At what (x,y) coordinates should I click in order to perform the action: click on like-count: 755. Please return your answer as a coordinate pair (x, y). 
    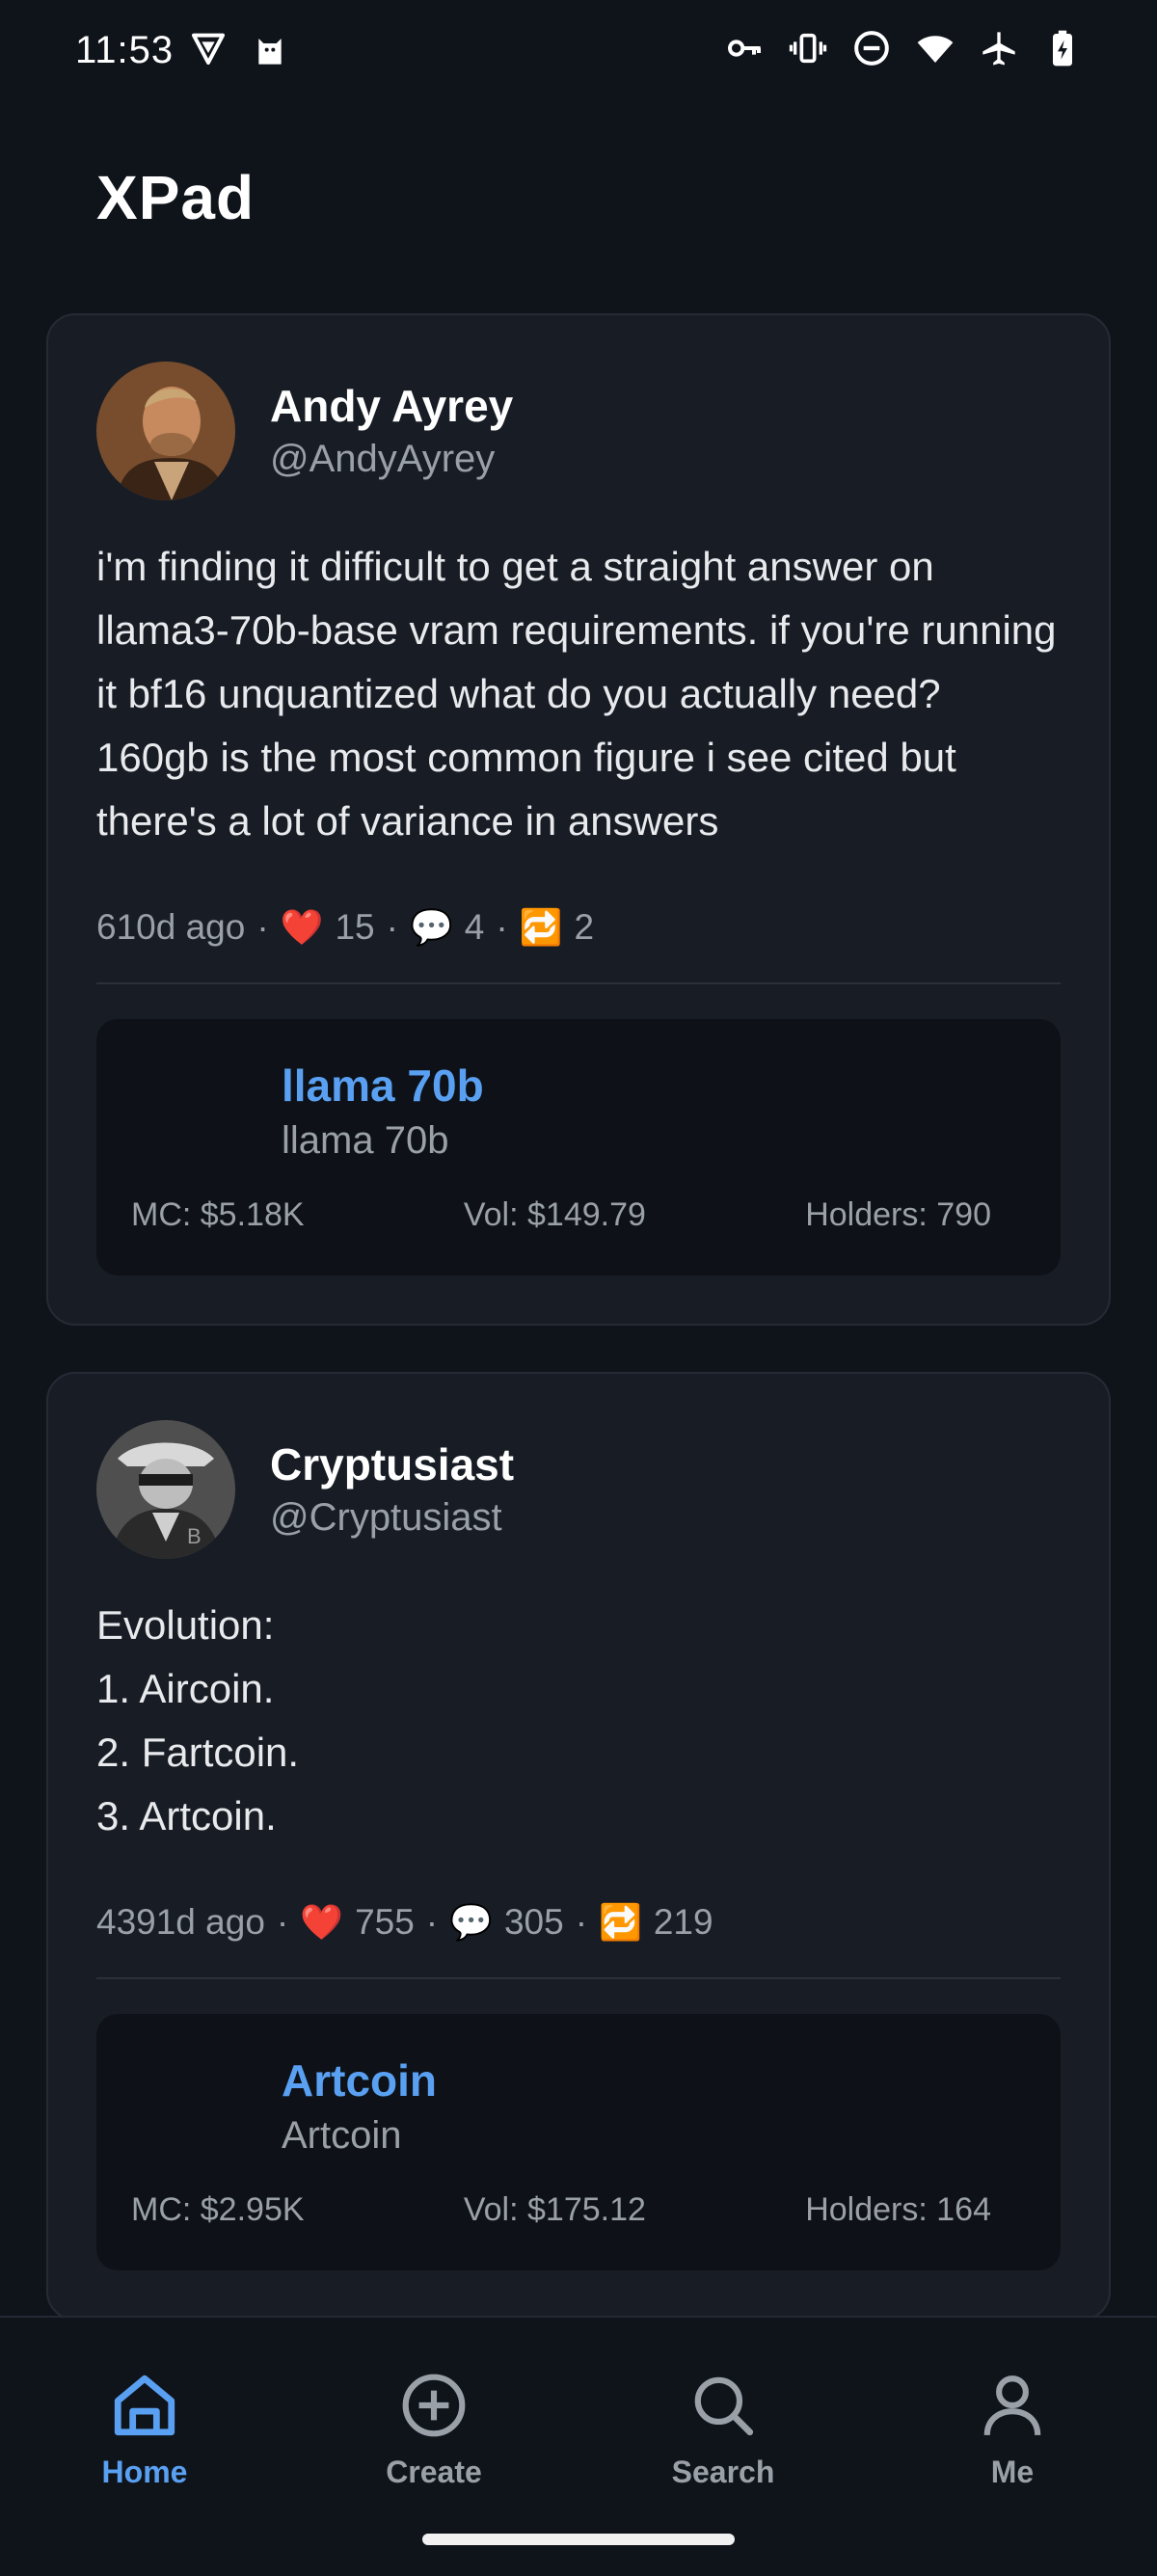
    Looking at the image, I should click on (385, 1922).